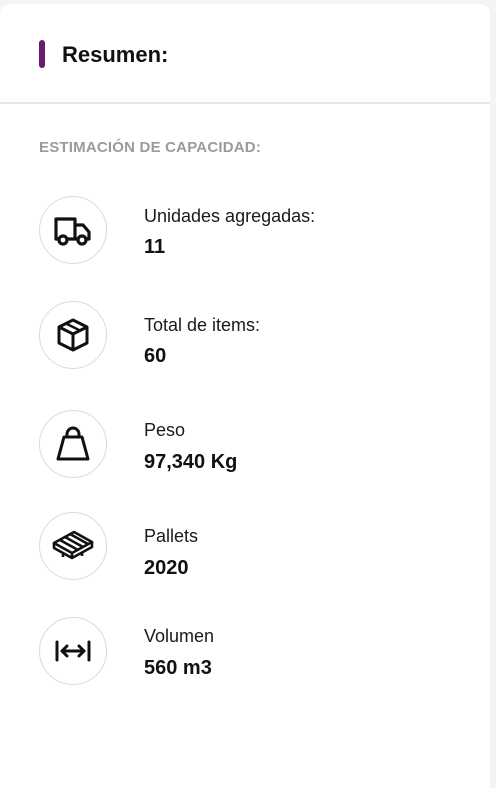  Describe the element at coordinates (230, 216) in the screenshot. I see `capacity-item-label: Unidades agregadas:` at that location.